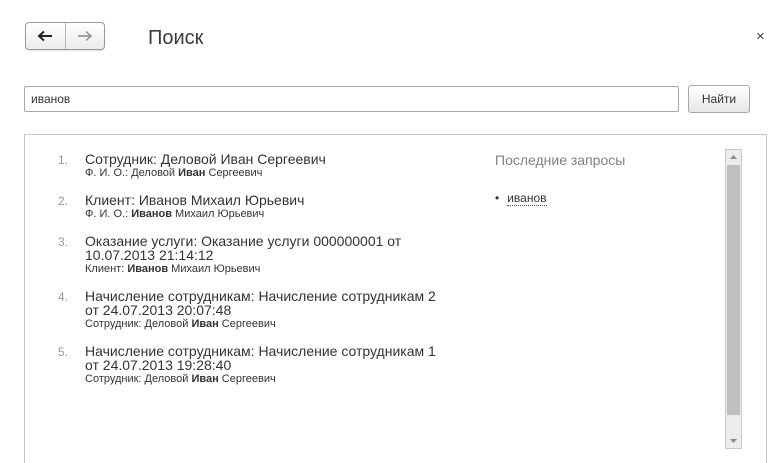 This screenshot has width=775, height=463. I want to click on scrollbar, so click(733, 299).